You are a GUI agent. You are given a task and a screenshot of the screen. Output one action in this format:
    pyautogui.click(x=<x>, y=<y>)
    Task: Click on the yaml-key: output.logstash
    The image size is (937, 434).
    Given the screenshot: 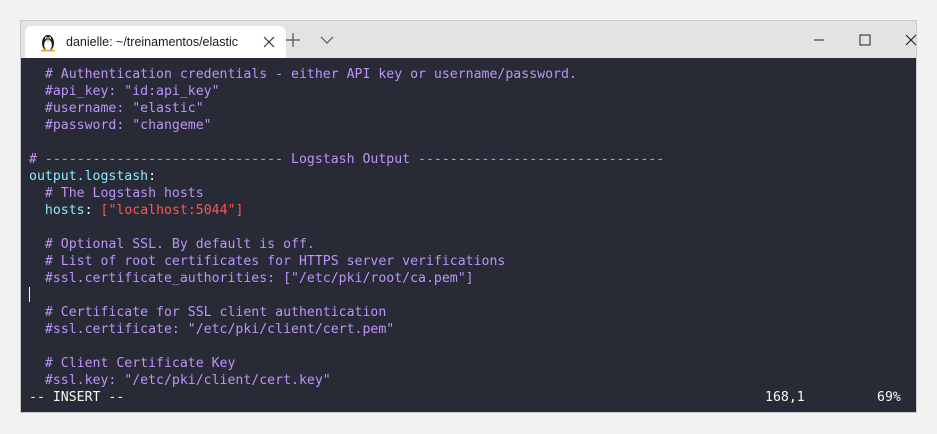 What is the action you would take?
    pyautogui.click(x=89, y=176)
    